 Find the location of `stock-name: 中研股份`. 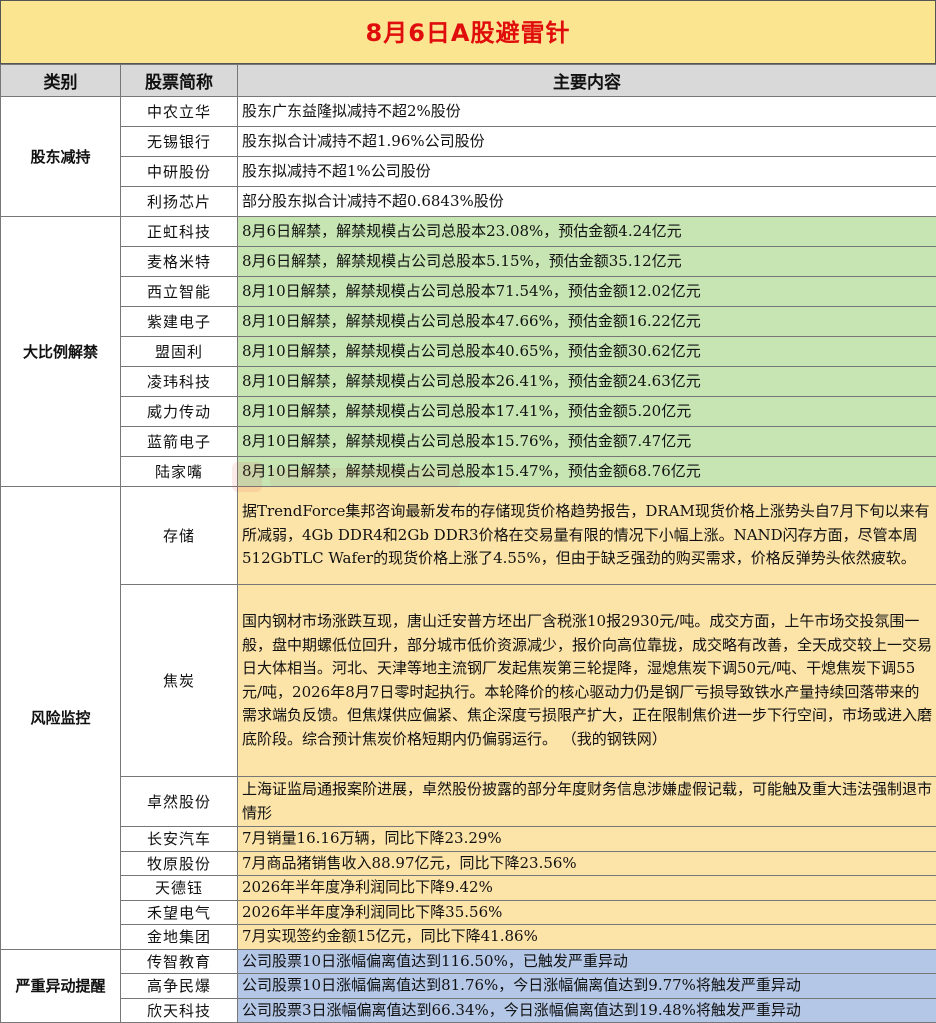

stock-name: 中研股份 is located at coordinates (179, 172).